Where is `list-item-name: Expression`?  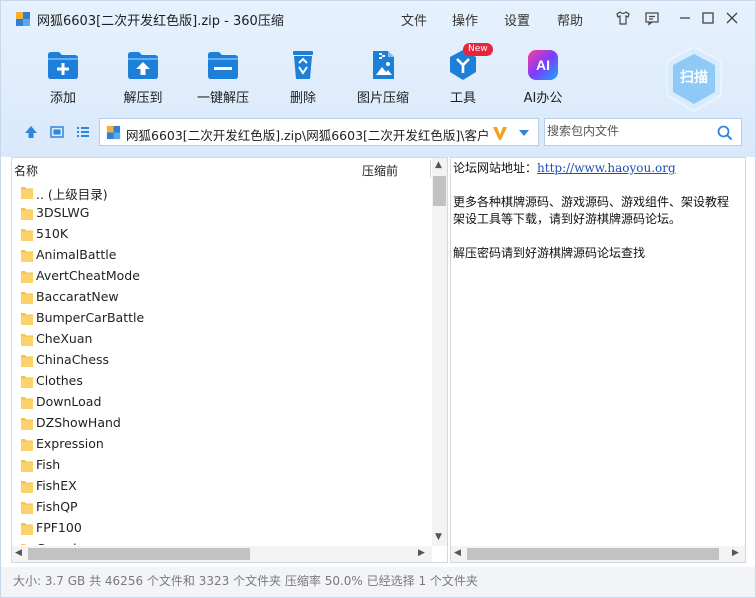
list-item-name: Expression is located at coordinates (70, 443).